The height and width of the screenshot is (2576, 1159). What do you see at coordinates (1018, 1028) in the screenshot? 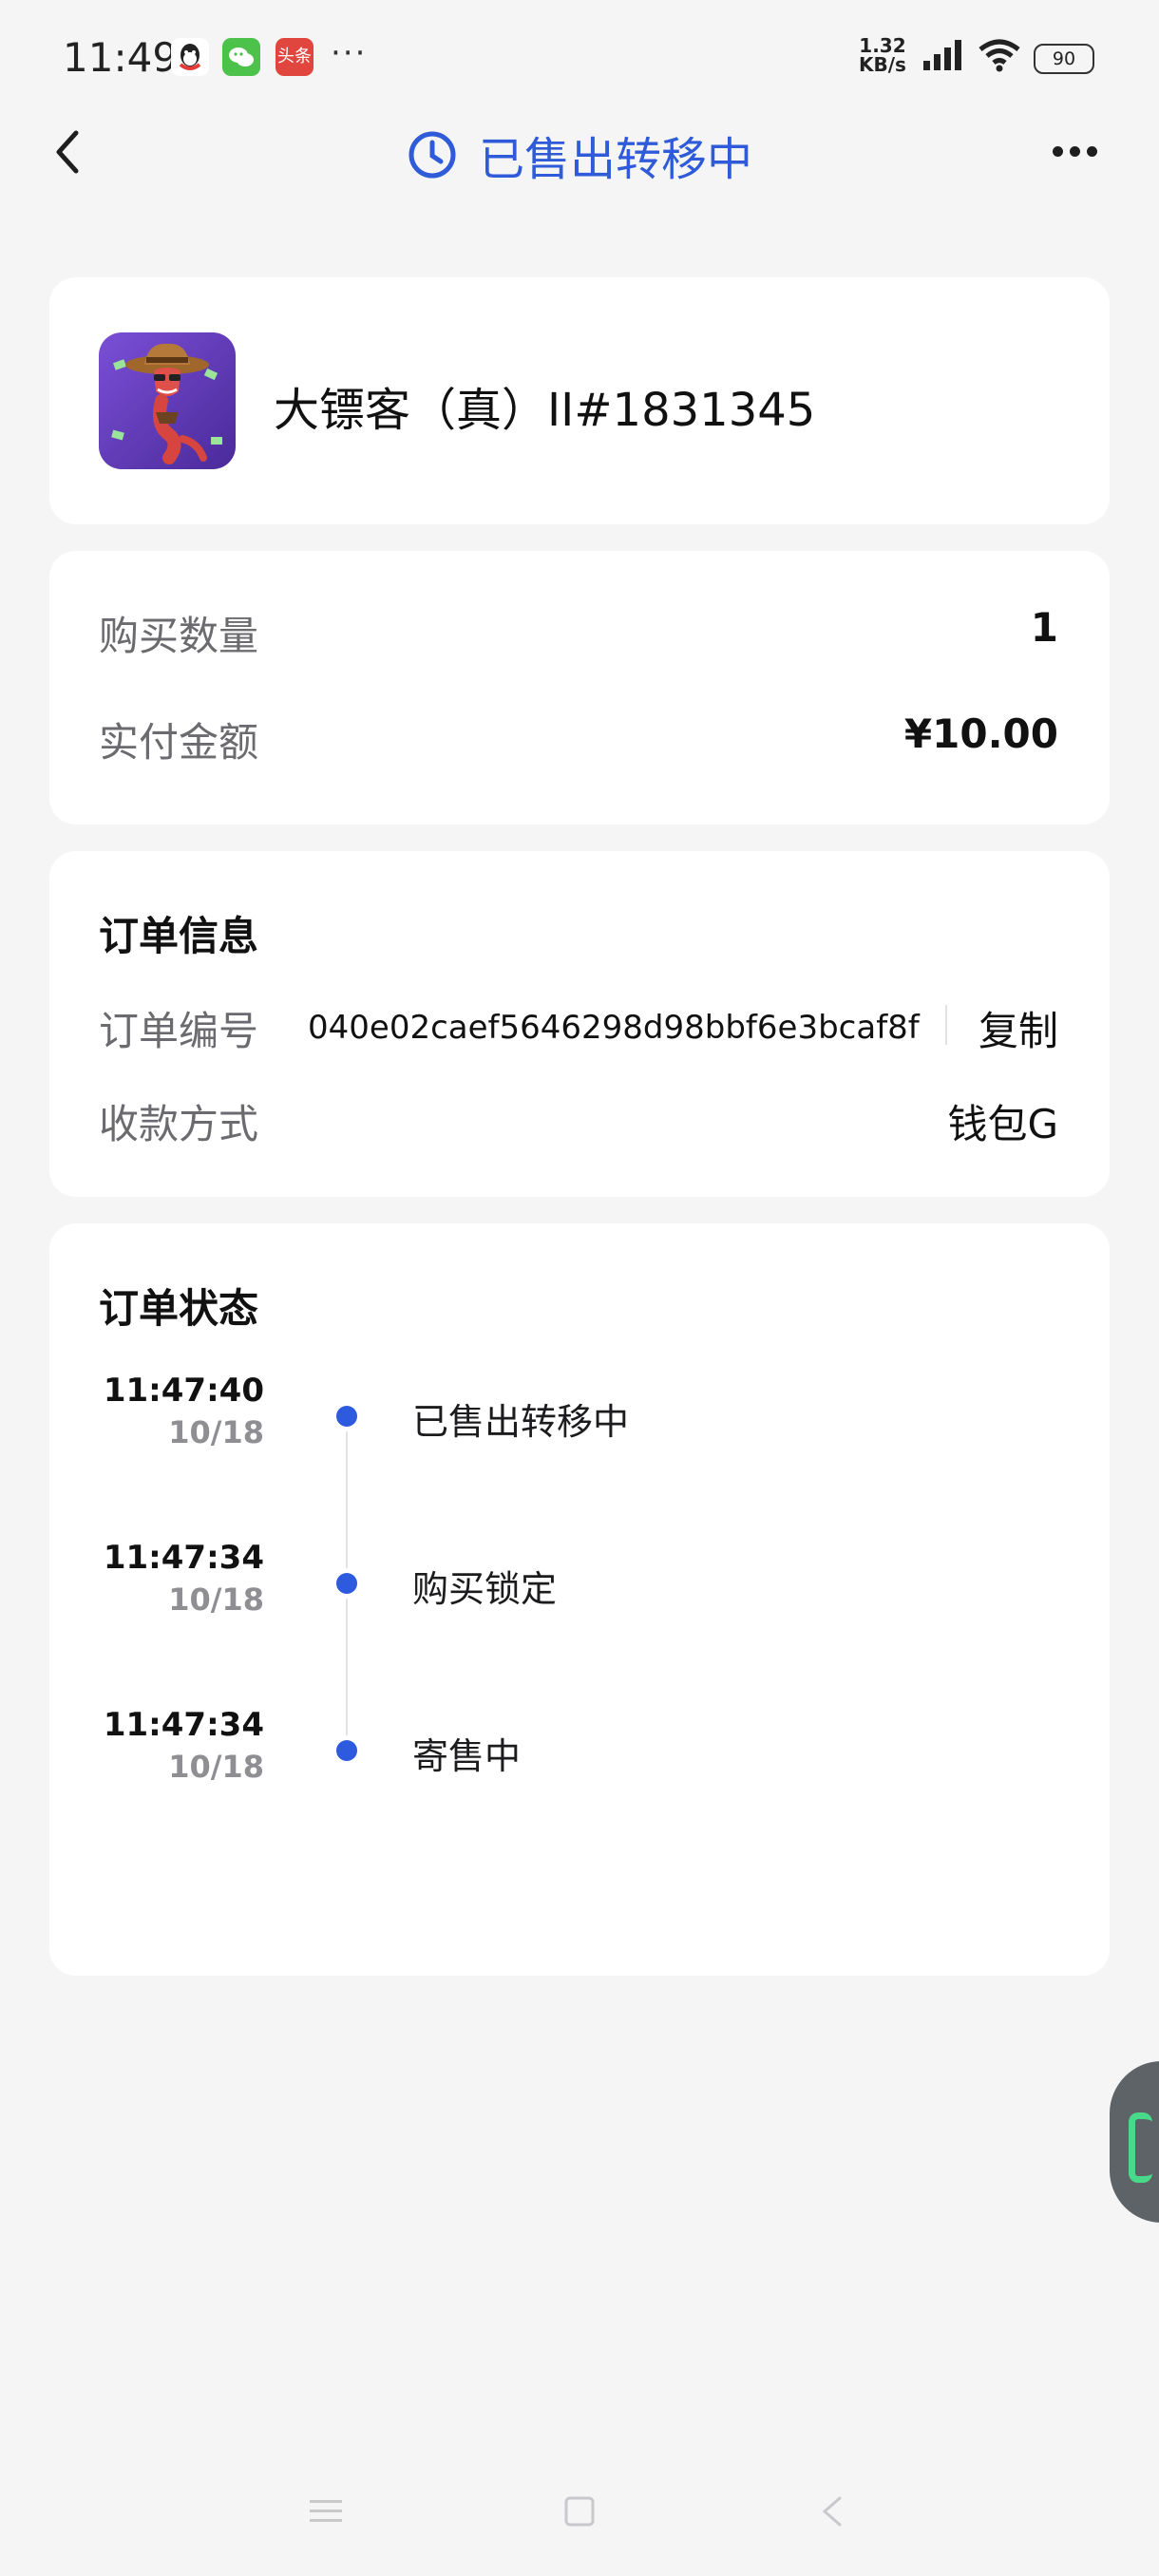
I see `copy-order-number-button: 复制` at bounding box center [1018, 1028].